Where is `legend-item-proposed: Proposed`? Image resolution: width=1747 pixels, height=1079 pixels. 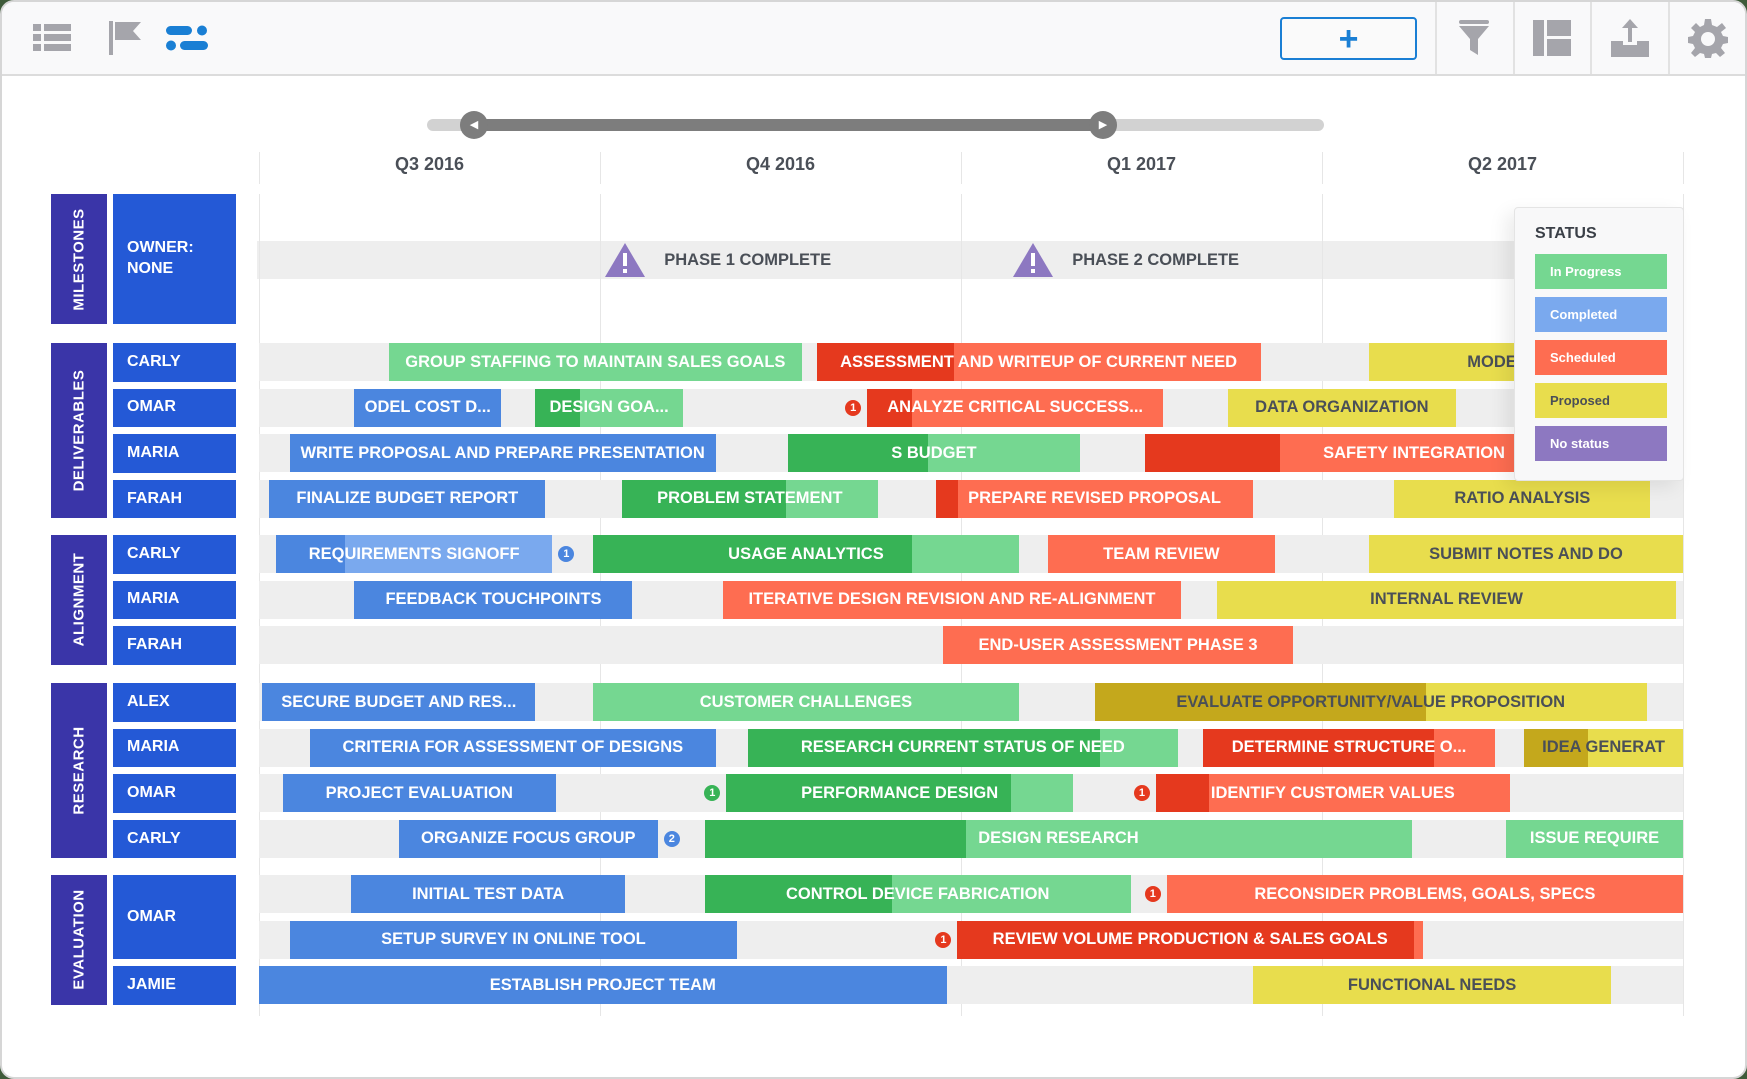 legend-item-proposed: Proposed is located at coordinates (1601, 400).